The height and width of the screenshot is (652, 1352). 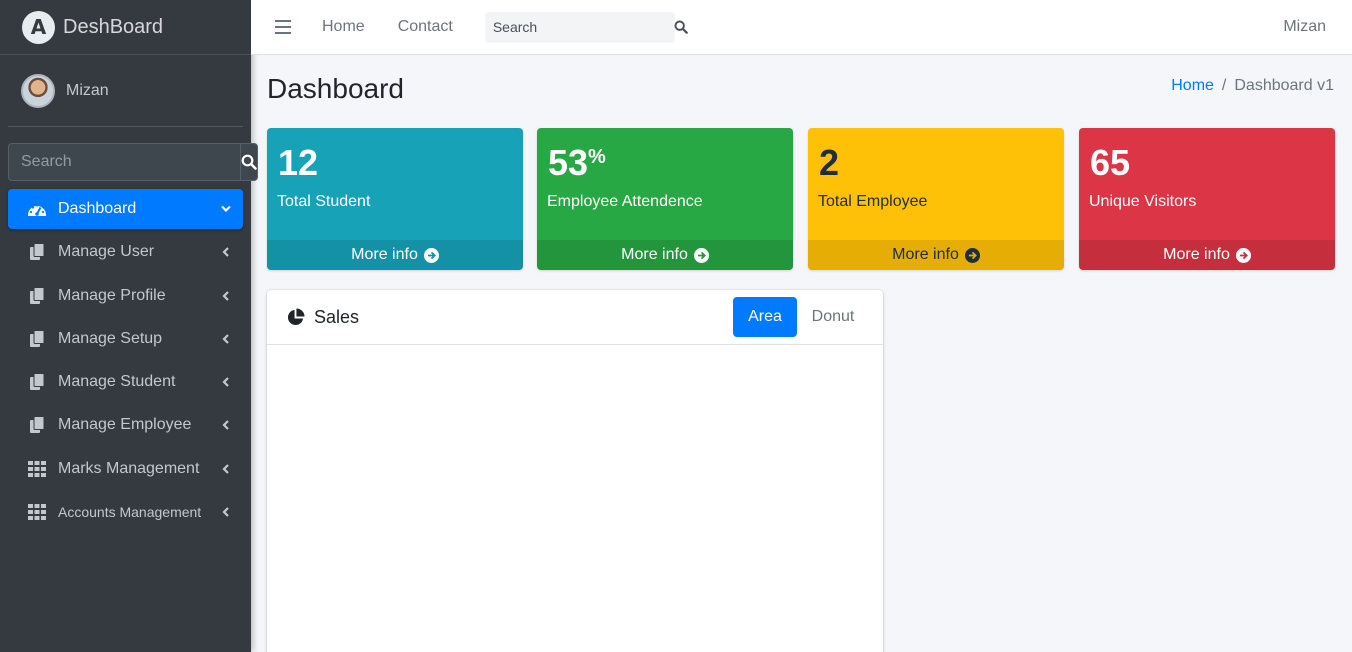 What do you see at coordinates (1207, 199) in the screenshot?
I see `info-box-unique-visitors: 65 Unique Visitors More info` at bounding box center [1207, 199].